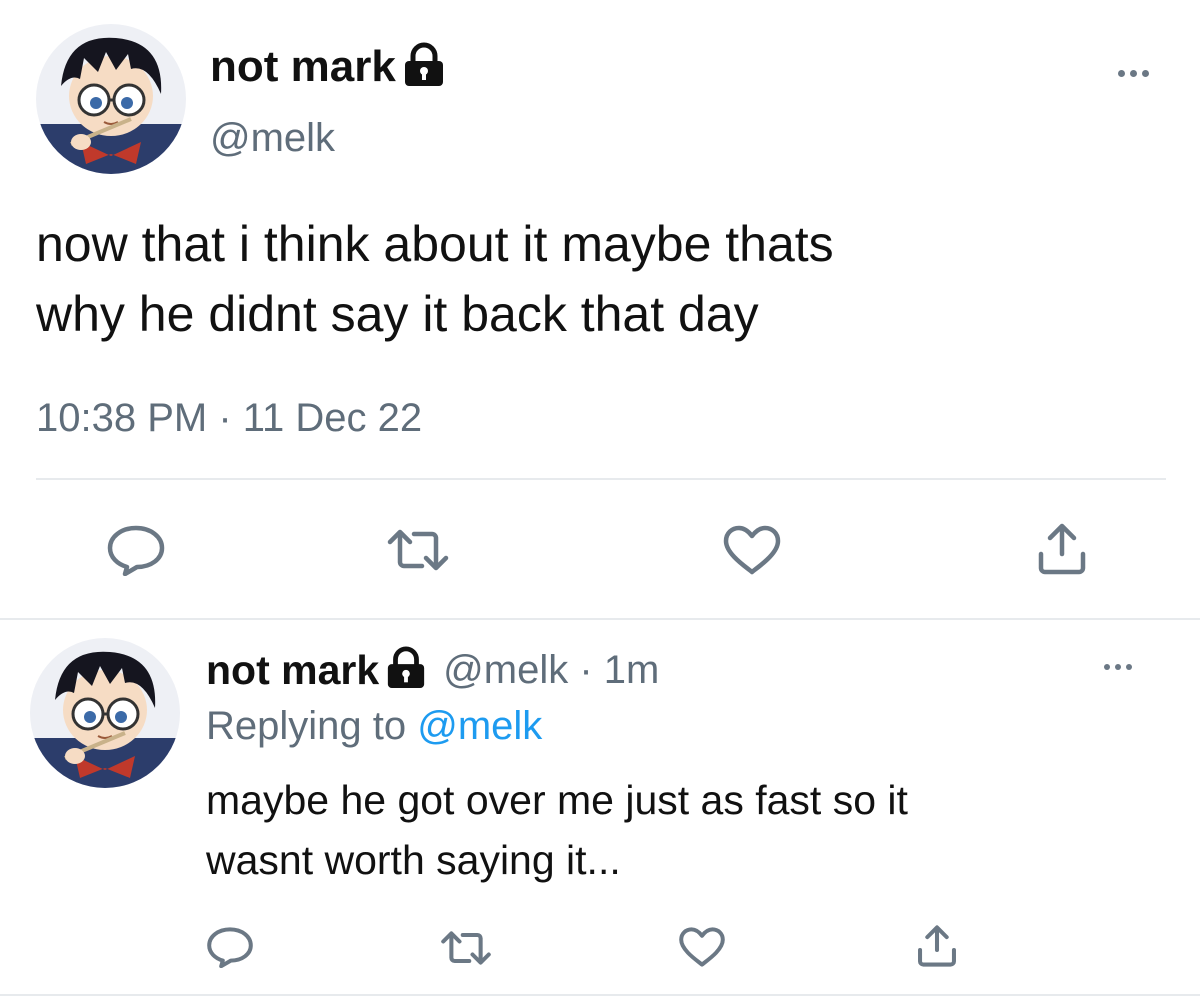 The width and height of the screenshot is (1200, 997). I want to click on tweet-date: 11 Dec 22, so click(332, 418).